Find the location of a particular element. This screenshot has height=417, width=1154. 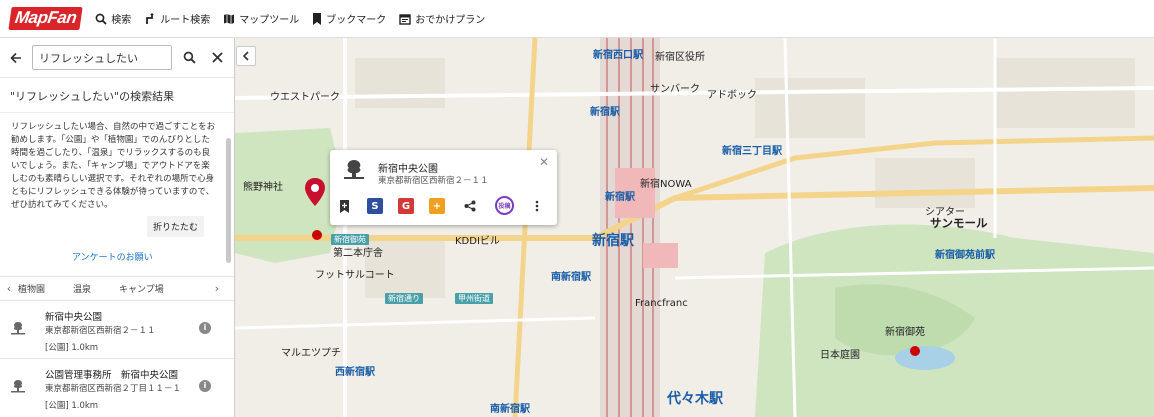

search-row is located at coordinates (117, 58).